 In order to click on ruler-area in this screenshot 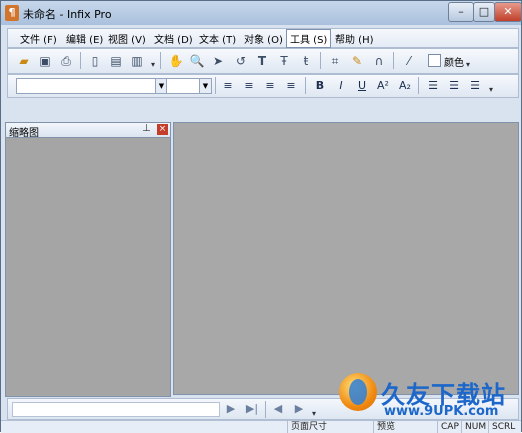, I will do `click(261, 109)`.